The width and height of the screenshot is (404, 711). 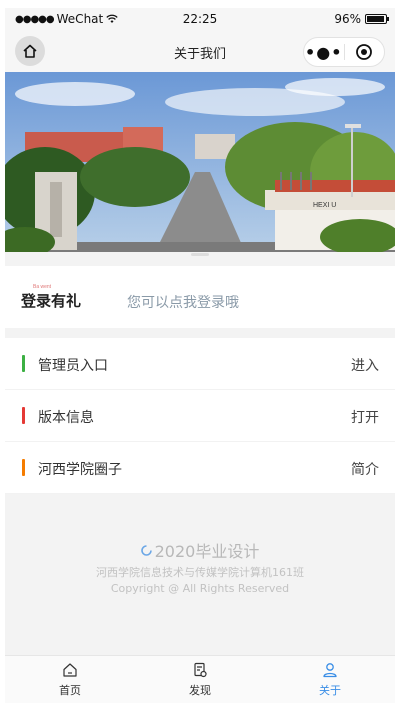 What do you see at coordinates (146, 550) in the screenshot?
I see `loading-icon` at bounding box center [146, 550].